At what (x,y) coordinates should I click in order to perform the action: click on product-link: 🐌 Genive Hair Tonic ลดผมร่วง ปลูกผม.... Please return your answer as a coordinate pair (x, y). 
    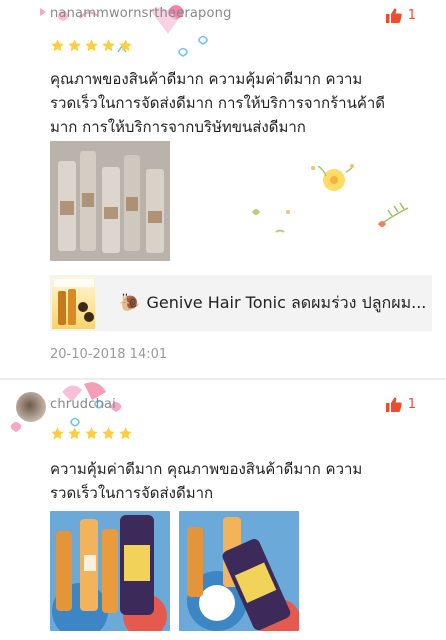
    Looking at the image, I should click on (241, 303).